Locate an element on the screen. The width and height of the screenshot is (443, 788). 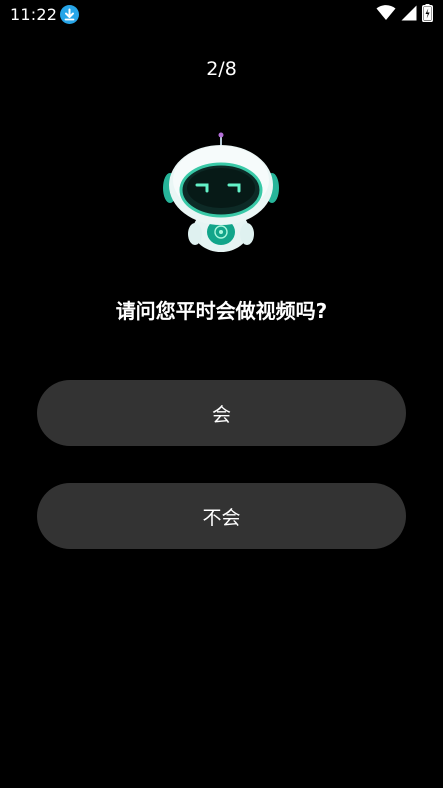
option-no-button: 不会 is located at coordinates (221, 516).